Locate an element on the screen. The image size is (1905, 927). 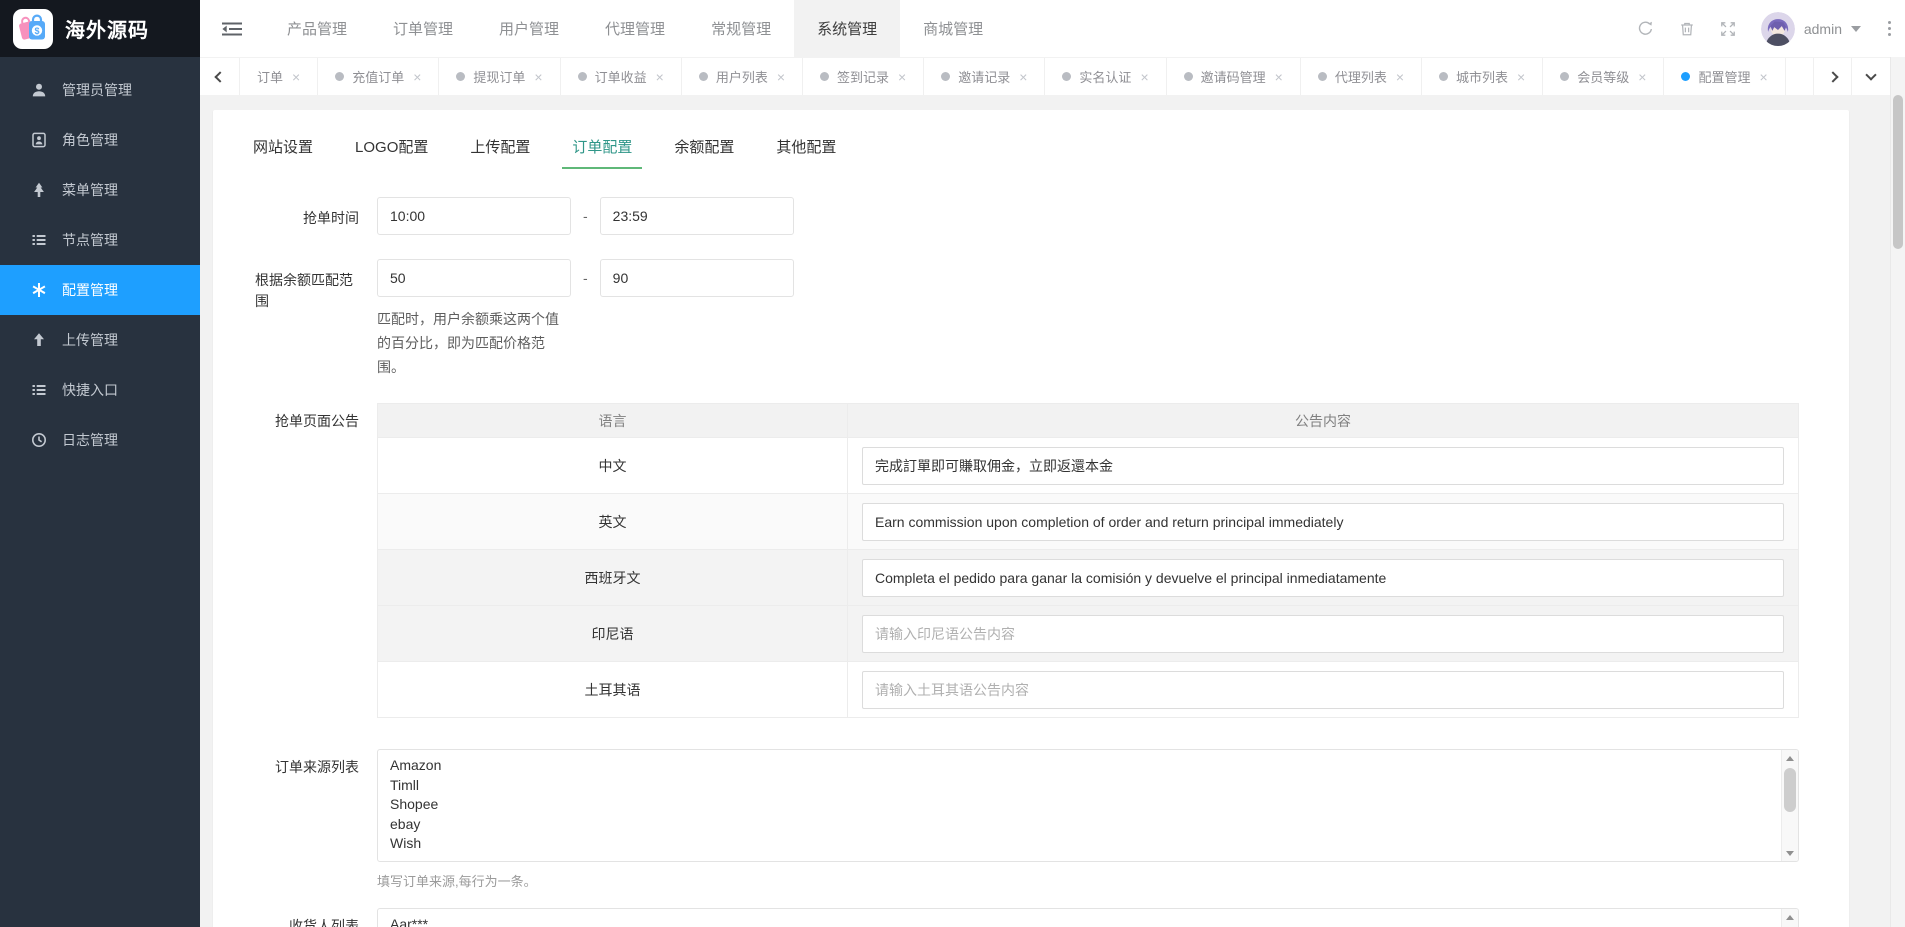
order-sources-label: 订单来源列表 is located at coordinates (317, 767).